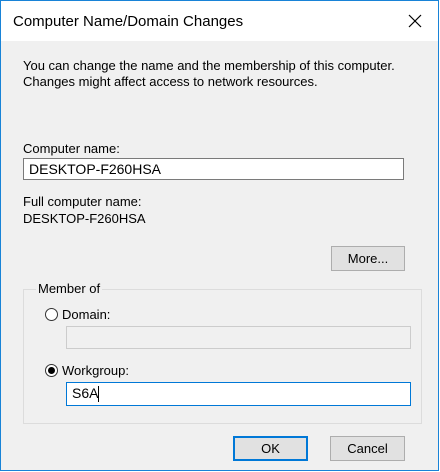  I want to click on cancel-button: Cancel, so click(367, 448).